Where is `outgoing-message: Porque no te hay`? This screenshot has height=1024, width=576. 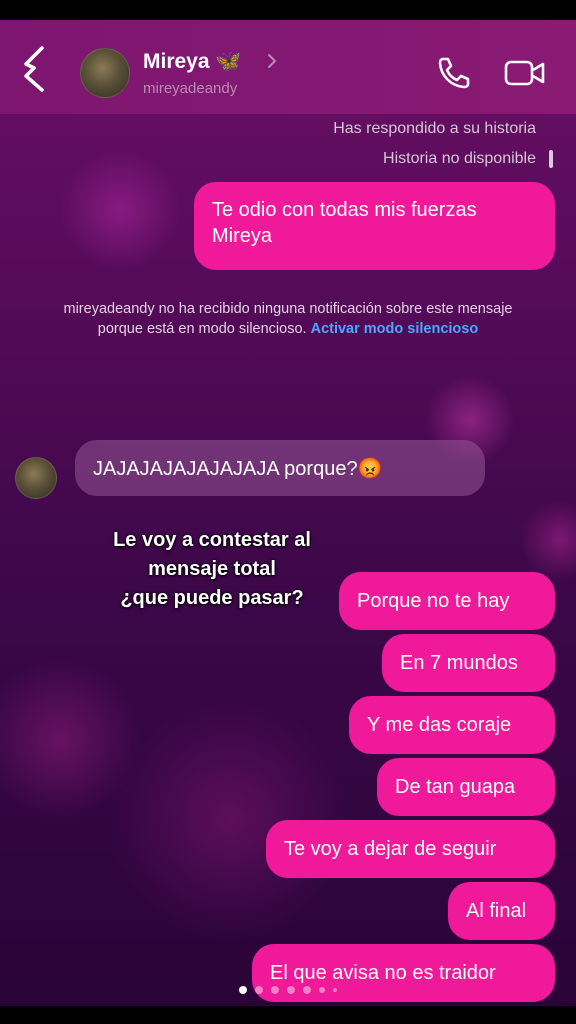
outgoing-message: Porque no te hay is located at coordinates (447, 601).